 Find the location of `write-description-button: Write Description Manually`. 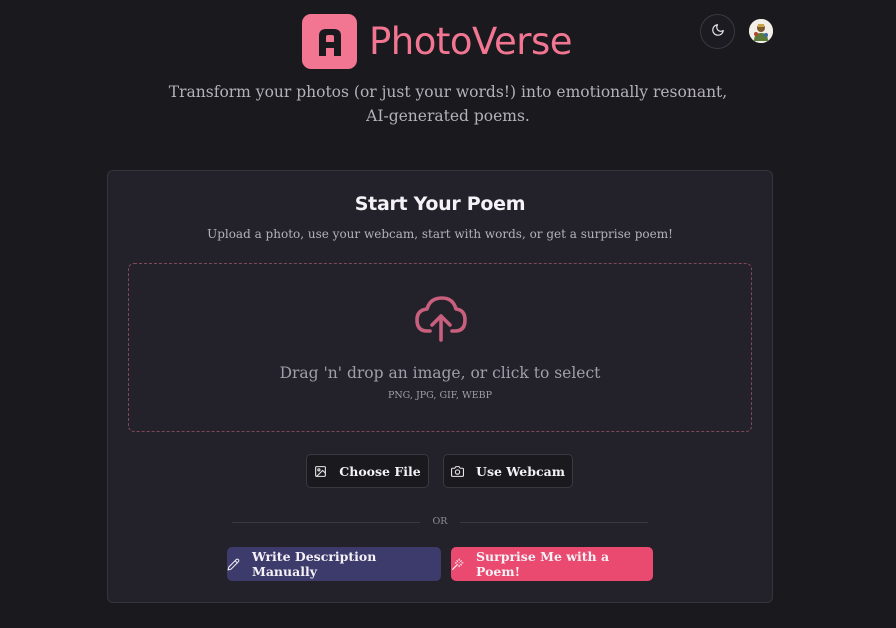

write-description-button: Write Description Manually is located at coordinates (334, 564).